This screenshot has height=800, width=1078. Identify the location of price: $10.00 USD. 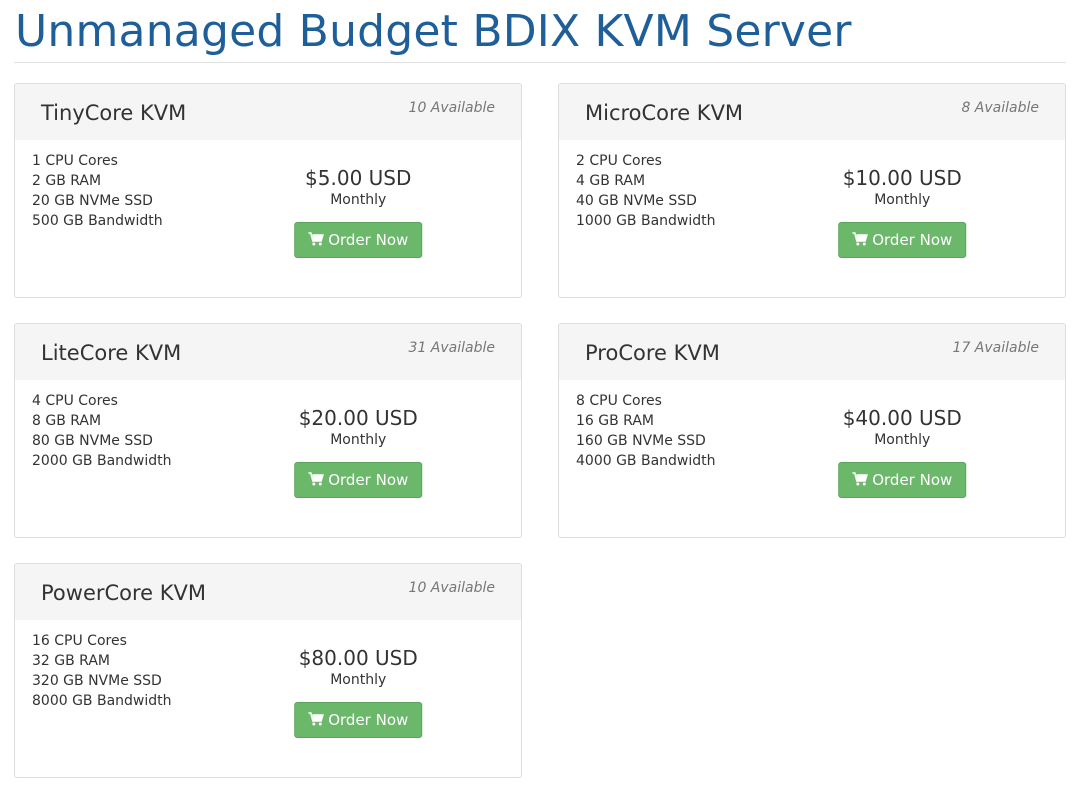
(902, 178).